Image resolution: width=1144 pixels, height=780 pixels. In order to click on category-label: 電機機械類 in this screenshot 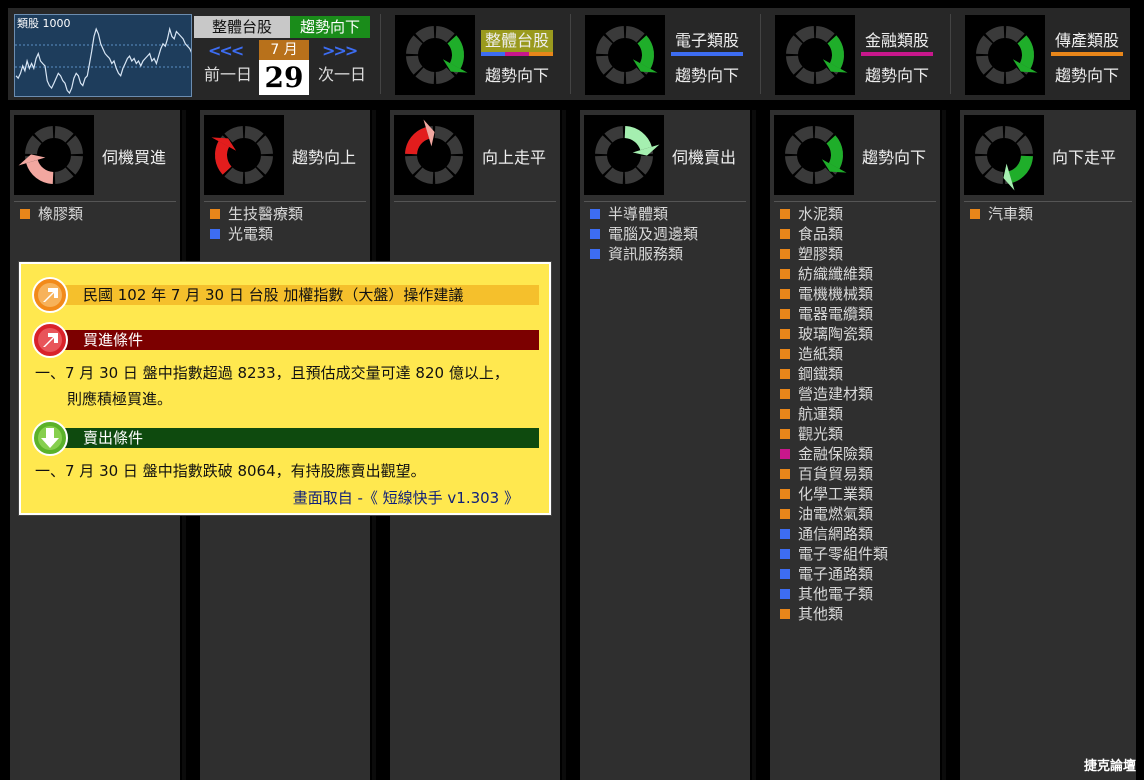, I will do `click(836, 294)`.